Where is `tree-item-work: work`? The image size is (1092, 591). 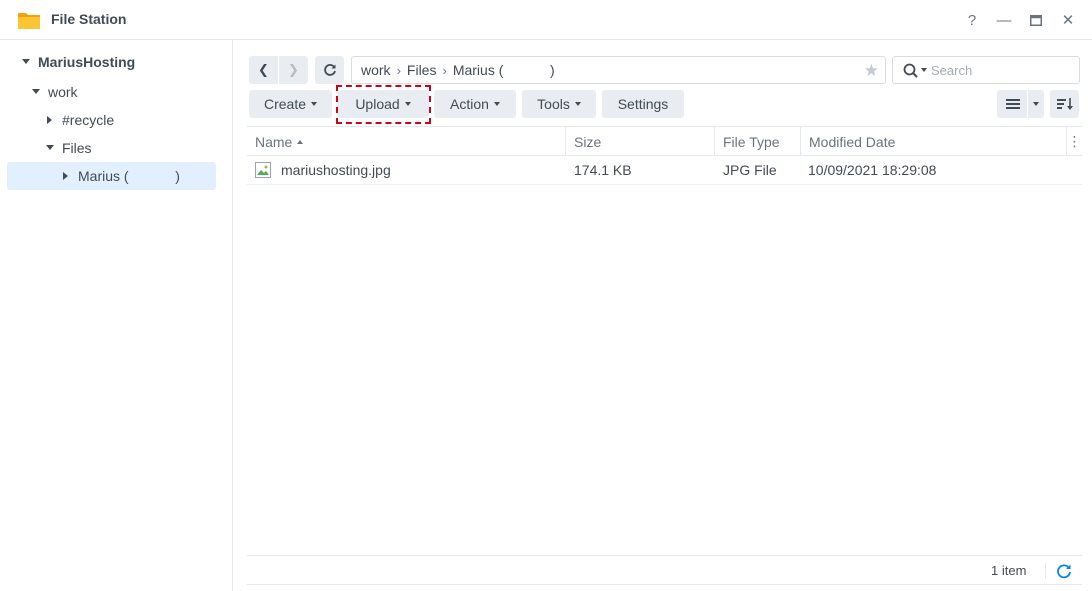
tree-item-work: work is located at coordinates (54, 92).